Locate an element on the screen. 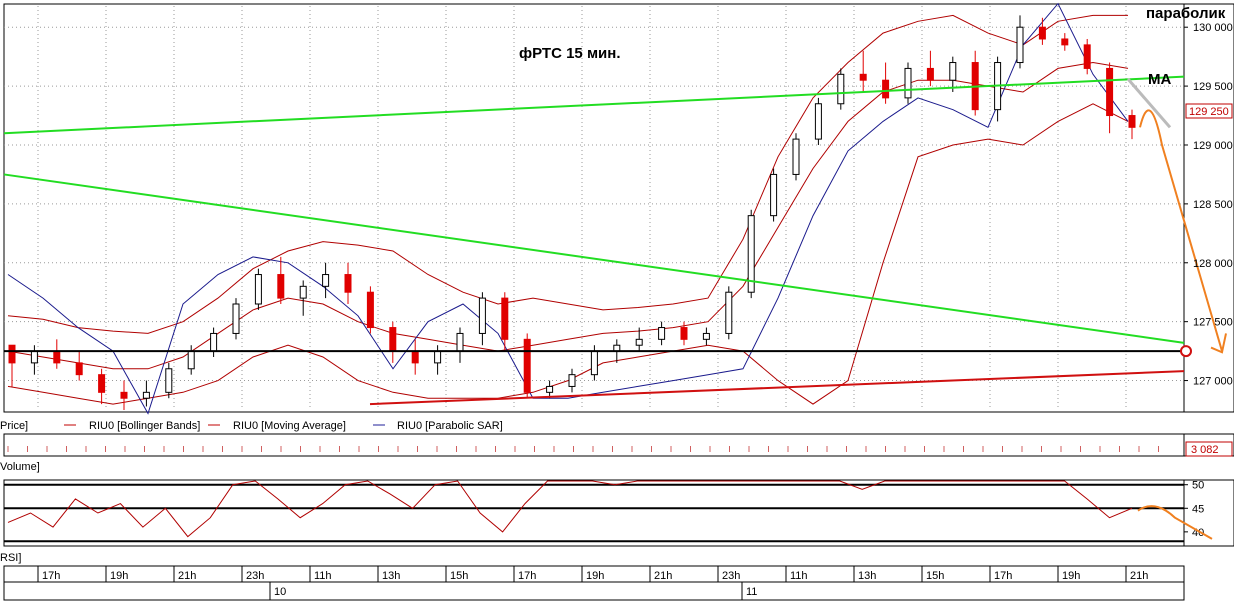 The width and height of the screenshot is (1234, 603). price-axis-tick-label: 130 000 is located at coordinates (1213, 28).